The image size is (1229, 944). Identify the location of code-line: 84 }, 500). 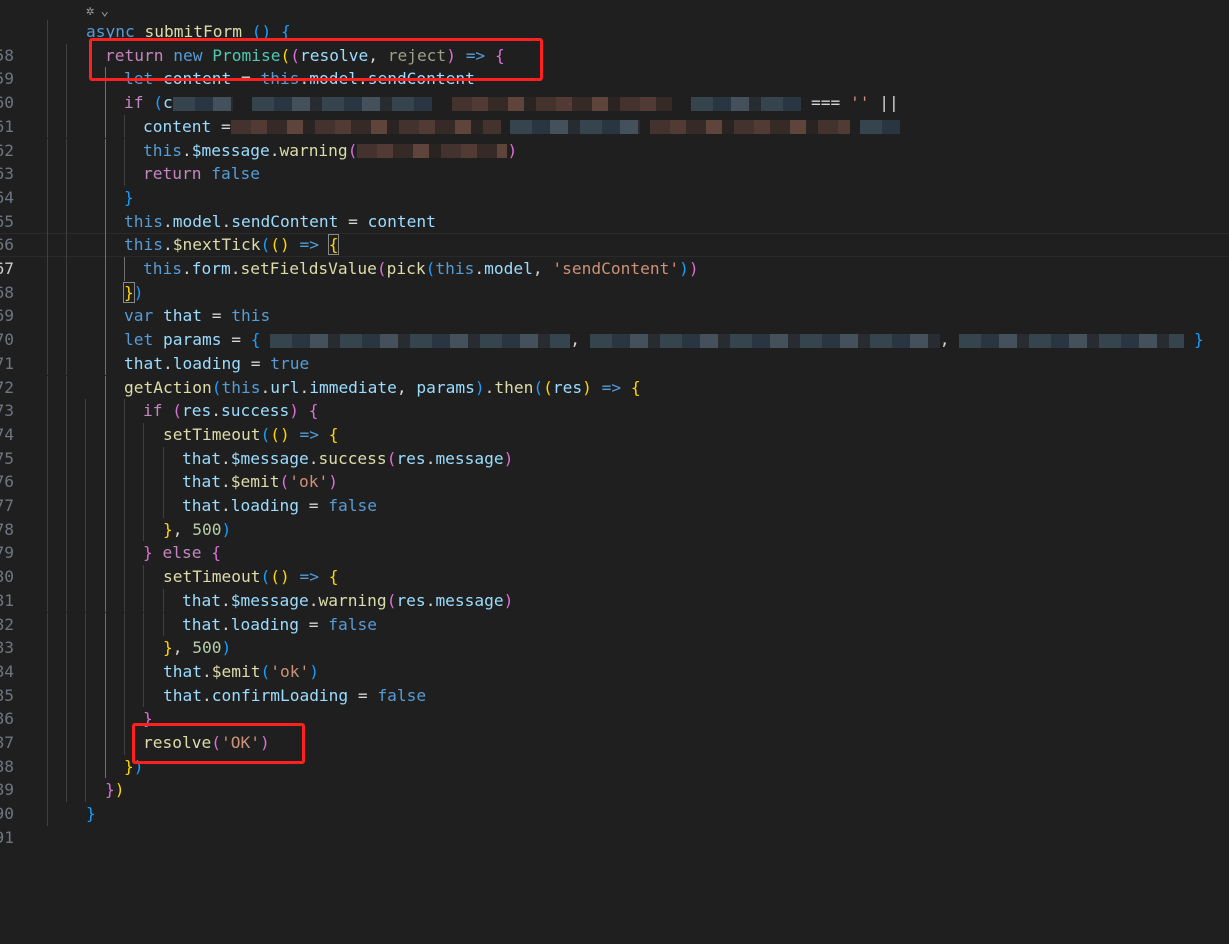
(614, 658).